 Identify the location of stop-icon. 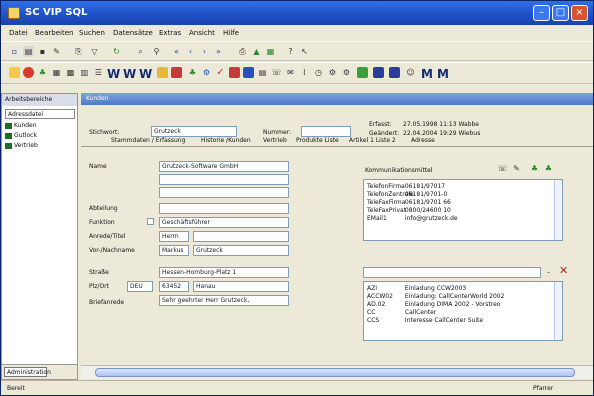
(28, 72).